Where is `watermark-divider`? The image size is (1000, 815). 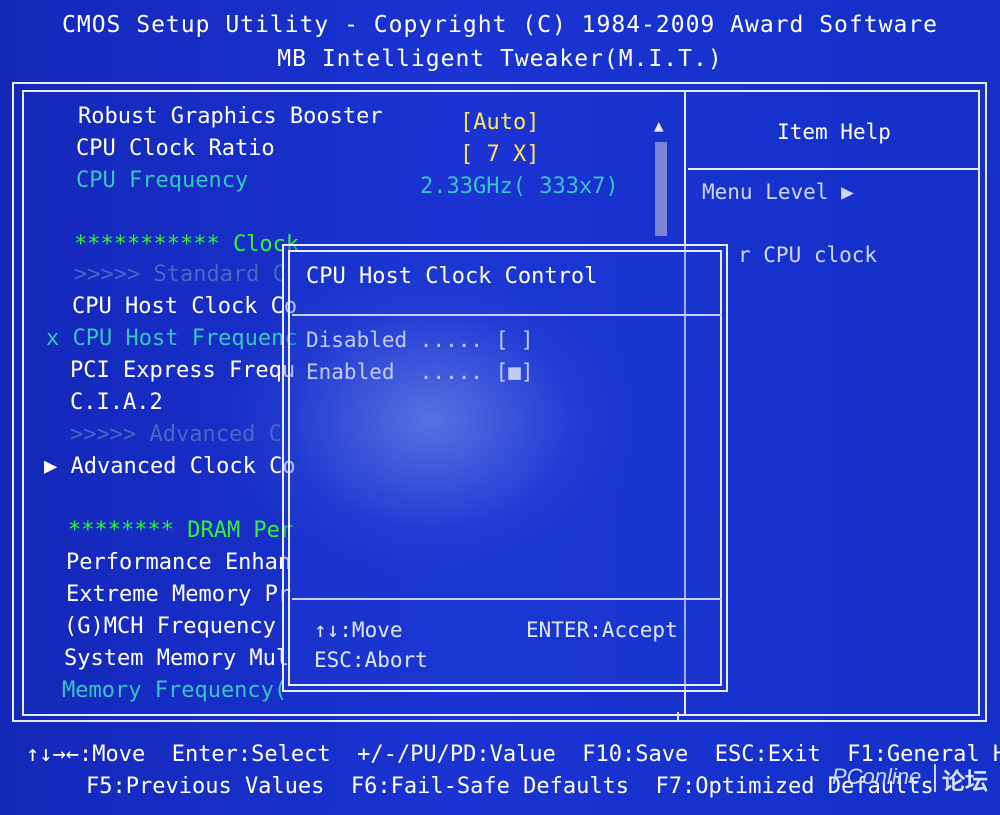 watermark-divider is located at coordinates (935, 778).